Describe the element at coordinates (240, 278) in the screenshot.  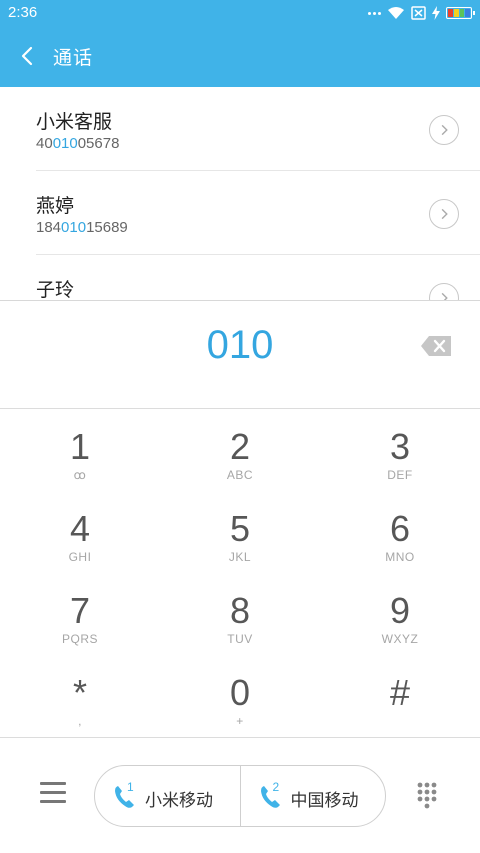
I see `contact-item: 子玲` at that location.